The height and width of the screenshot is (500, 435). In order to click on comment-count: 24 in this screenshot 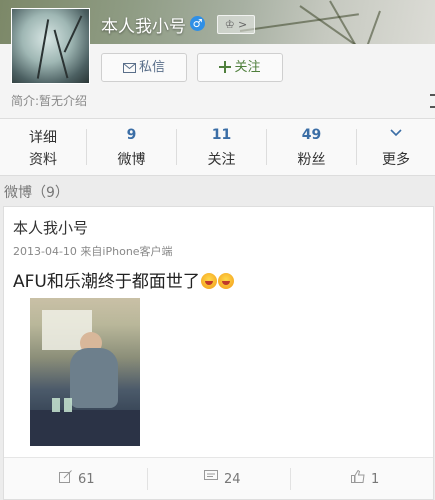, I will do `click(232, 479)`.